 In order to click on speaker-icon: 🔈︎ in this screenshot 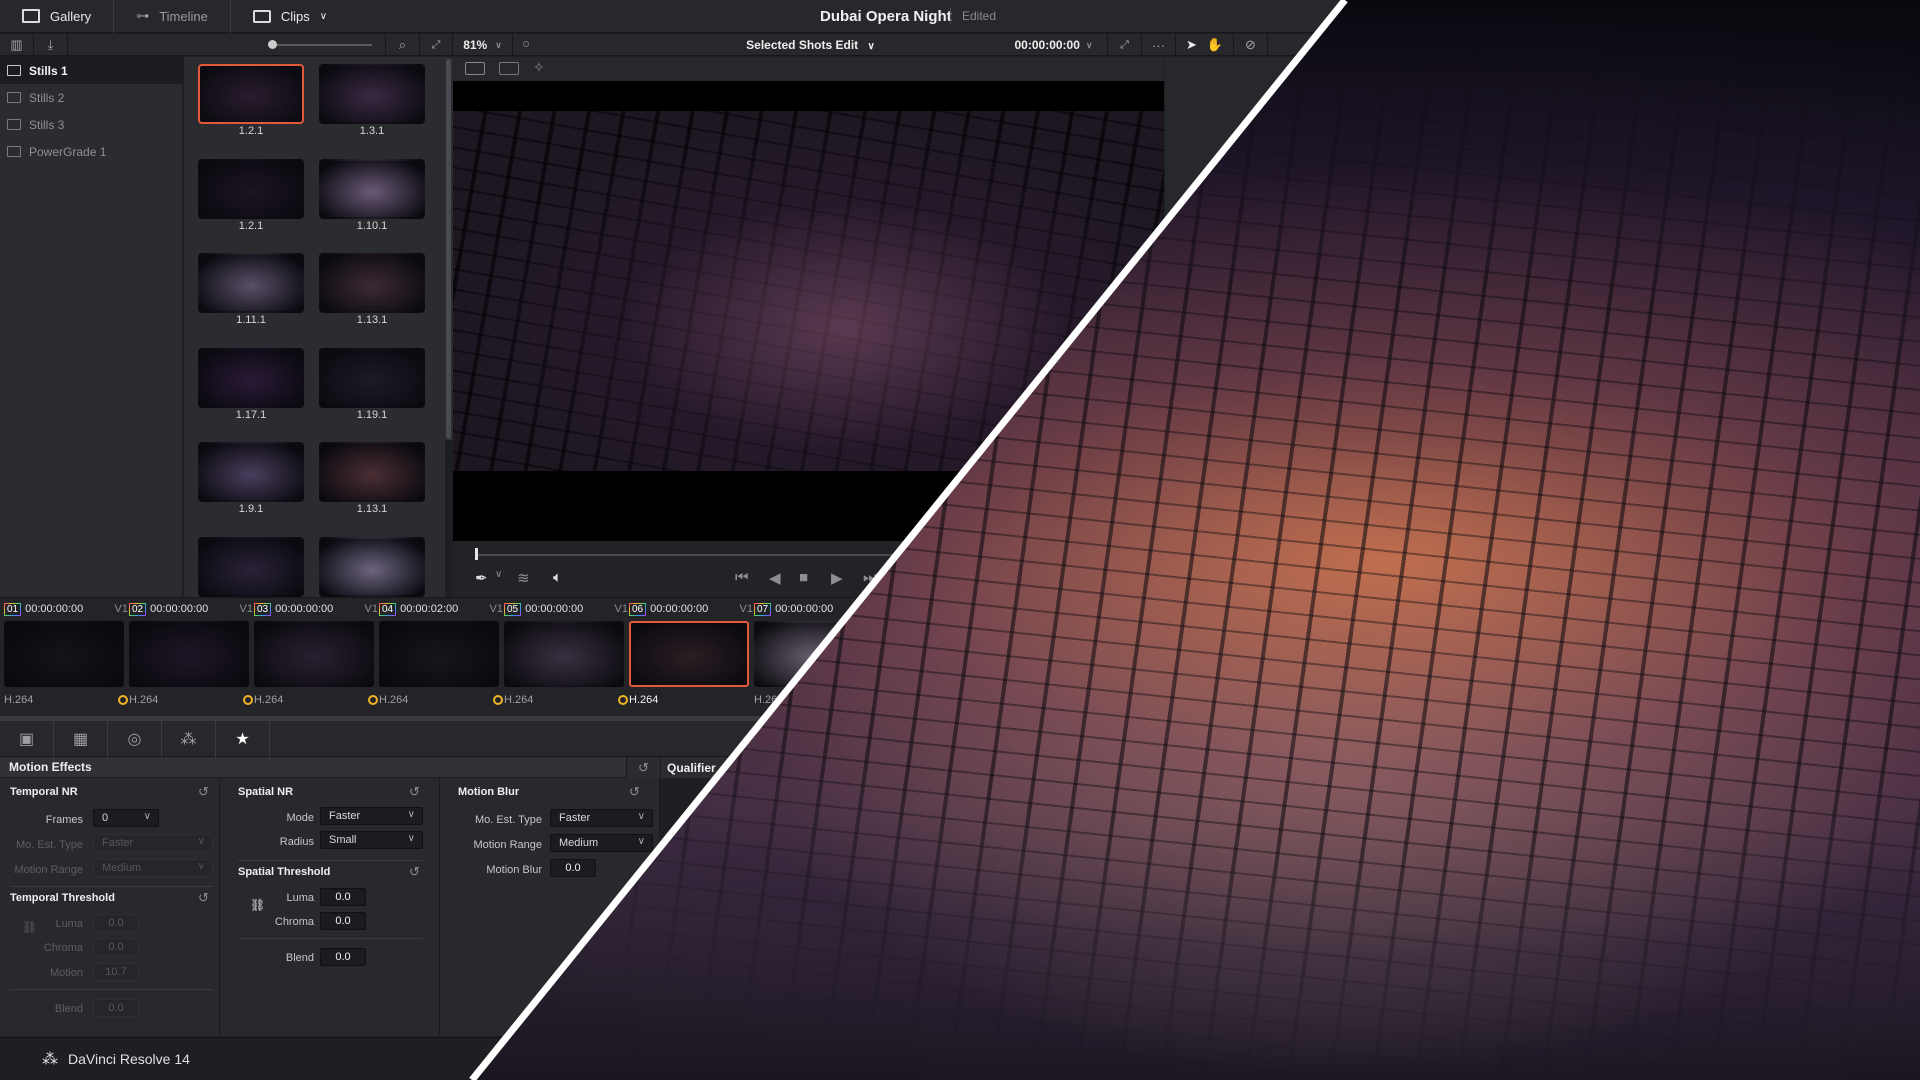, I will do `click(557, 577)`.